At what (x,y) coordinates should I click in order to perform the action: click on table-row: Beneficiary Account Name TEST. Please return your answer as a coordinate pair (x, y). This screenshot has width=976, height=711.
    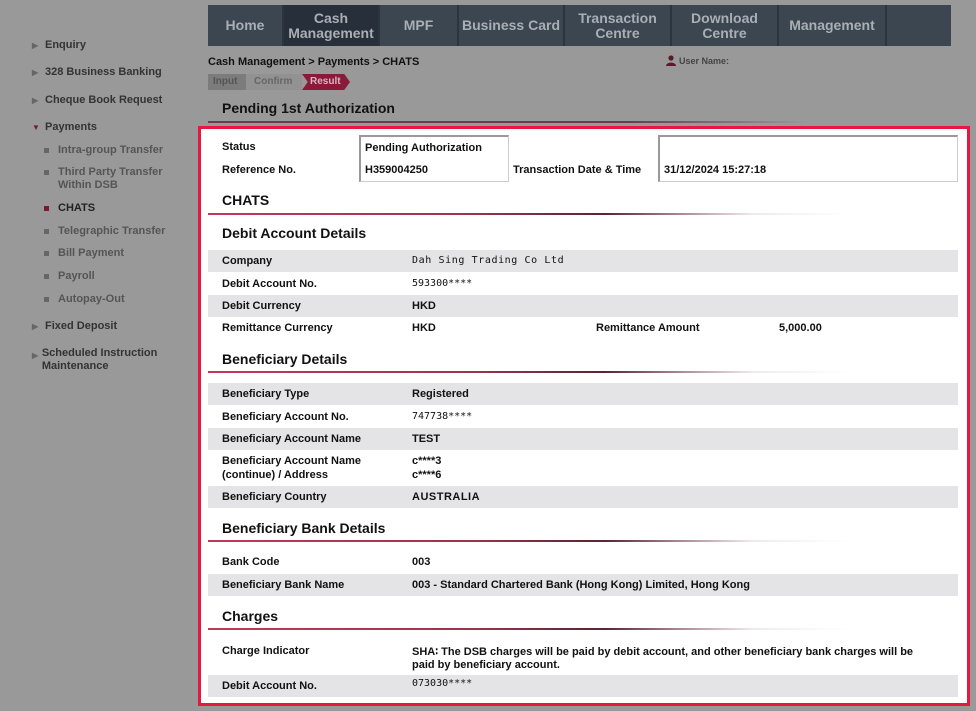
    Looking at the image, I should click on (583, 439).